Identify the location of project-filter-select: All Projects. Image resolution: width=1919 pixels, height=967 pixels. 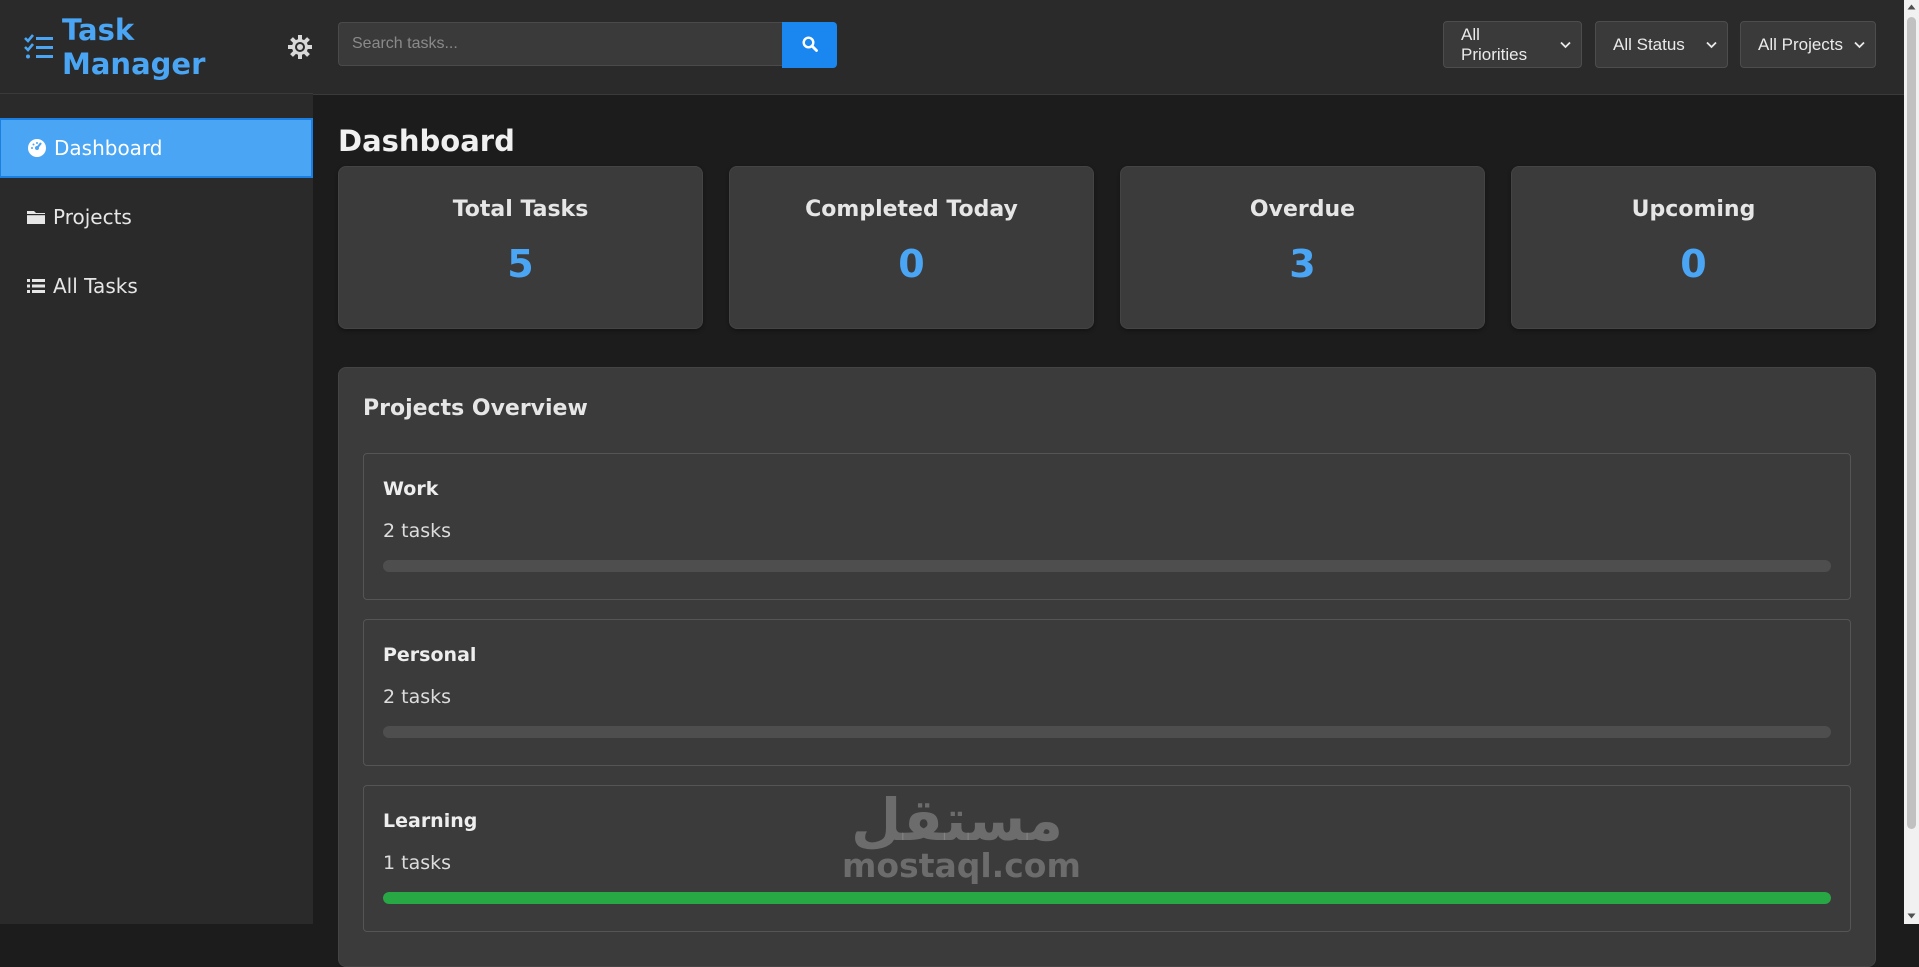
(1808, 44).